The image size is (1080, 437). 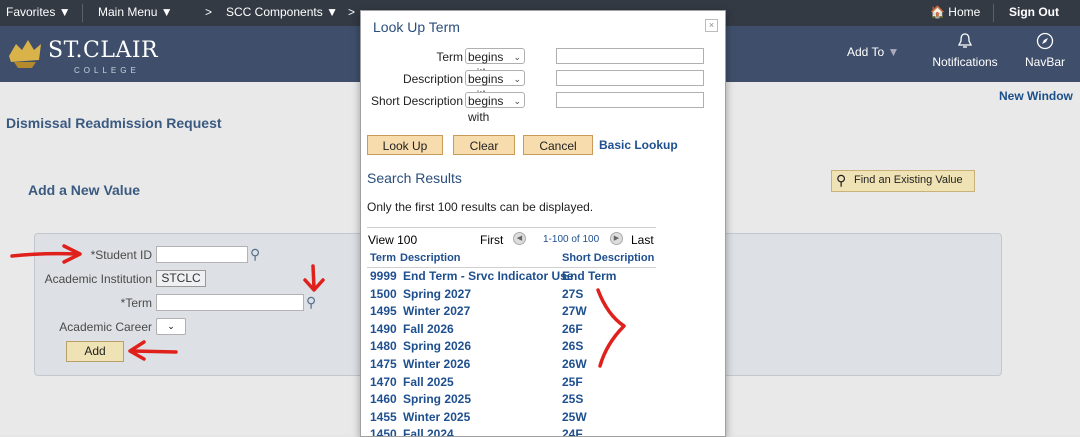 What do you see at coordinates (511, 312) in the screenshot?
I see `table-row: 1495 Winter 2027 27W` at bounding box center [511, 312].